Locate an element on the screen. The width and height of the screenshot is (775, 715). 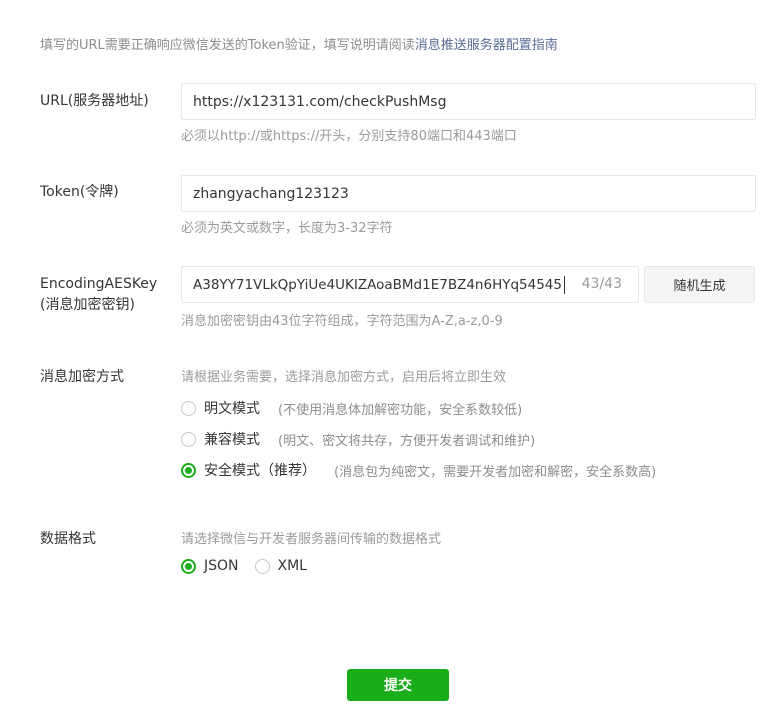
format-option-json: JSON is located at coordinates (221, 566).